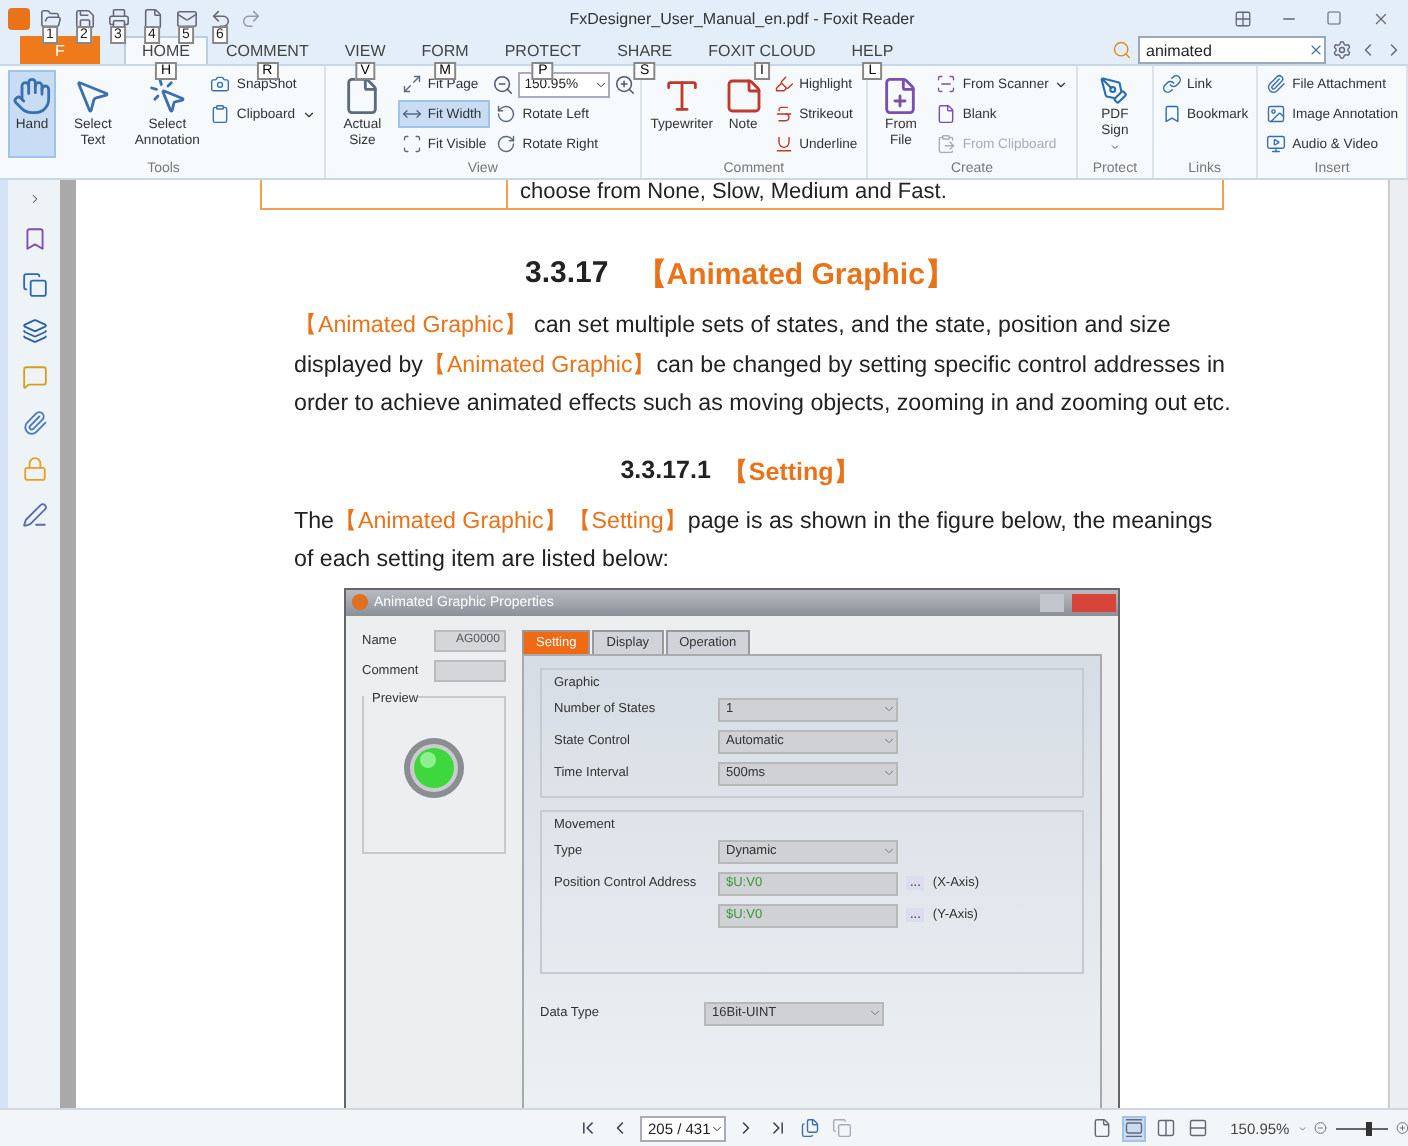 The width and height of the screenshot is (1408, 1146). What do you see at coordinates (588, 1128) in the screenshot?
I see `first-page-icon` at bounding box center [588, 1128].